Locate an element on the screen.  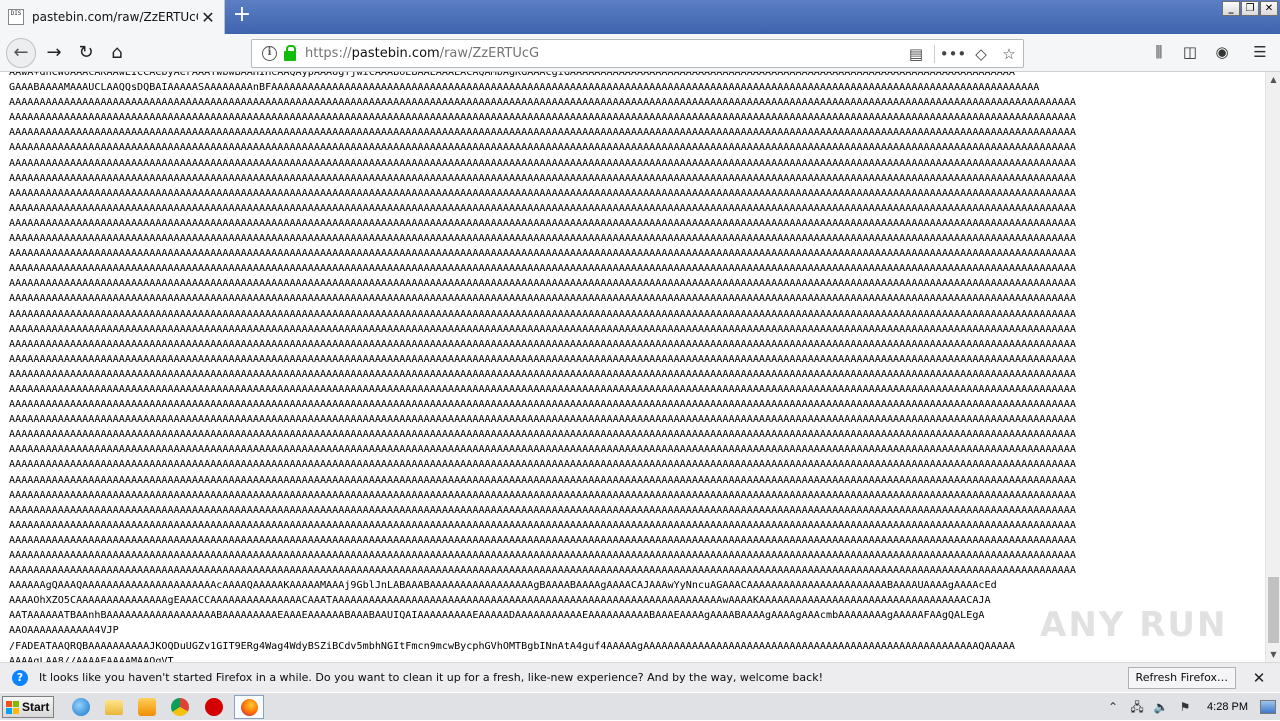
internet-explorer-icon is located at coordinates (81, 707).